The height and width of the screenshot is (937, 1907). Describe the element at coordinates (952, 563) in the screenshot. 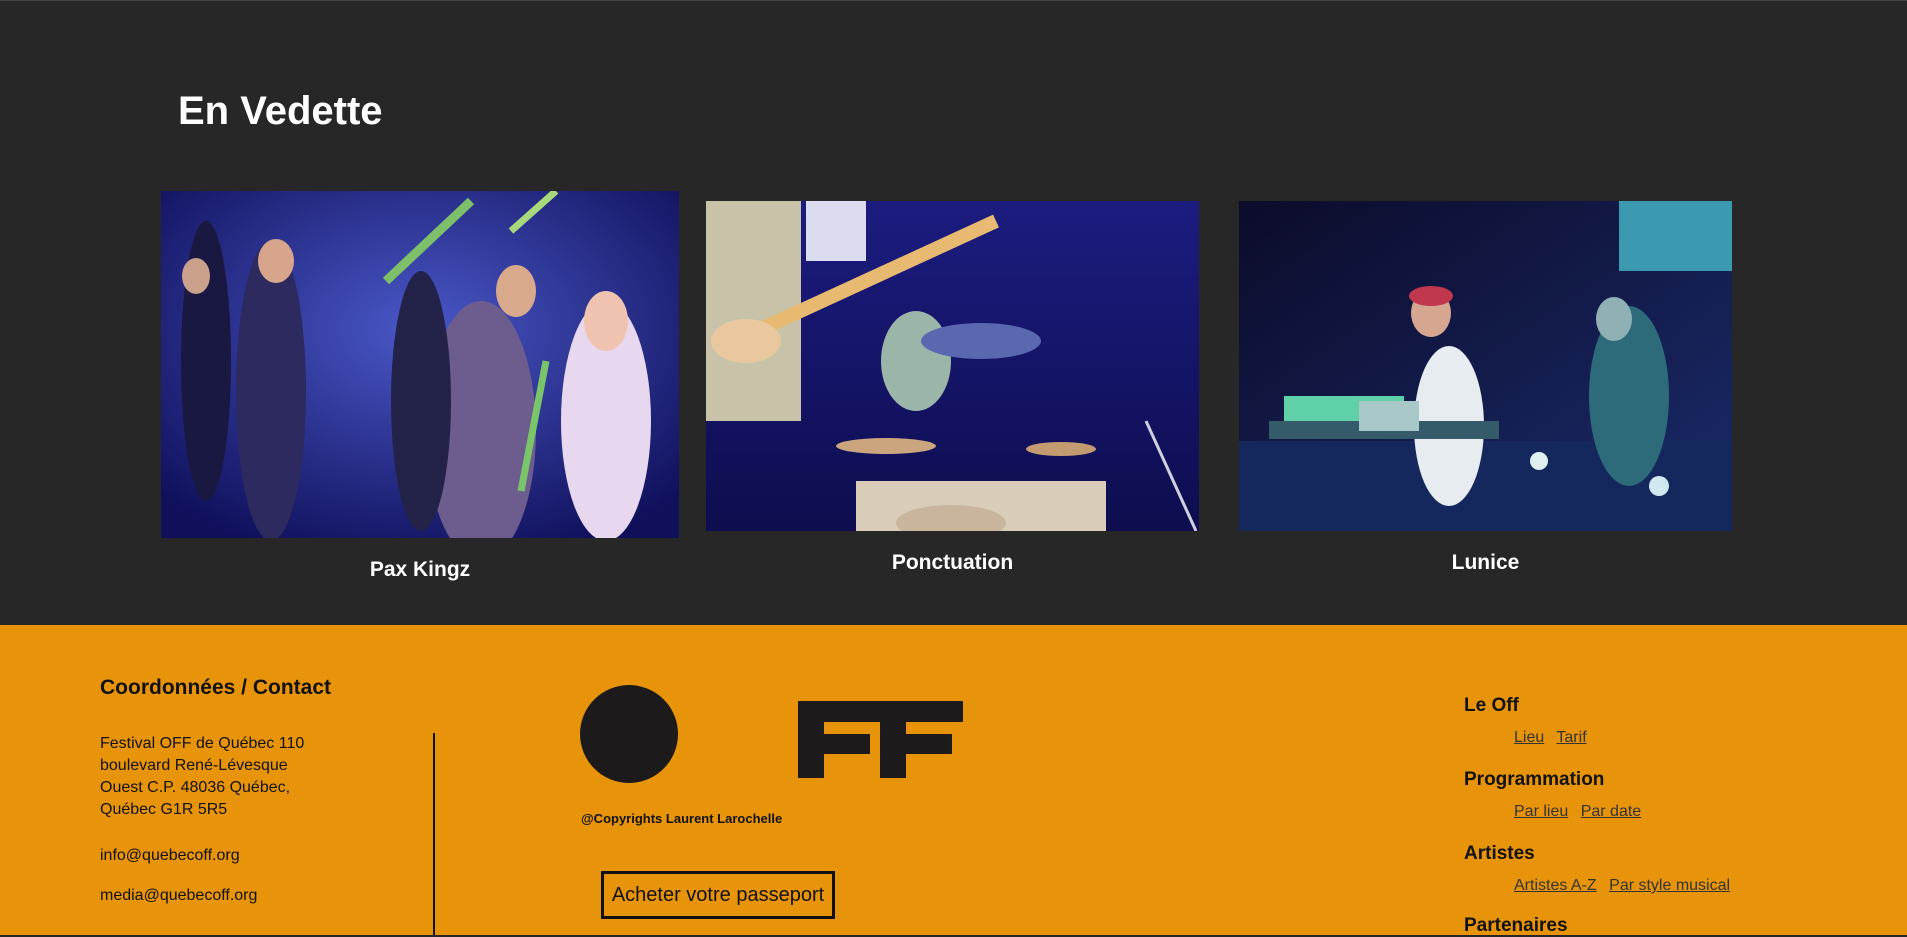

I see `artist-name: Ponctuation` at that location.